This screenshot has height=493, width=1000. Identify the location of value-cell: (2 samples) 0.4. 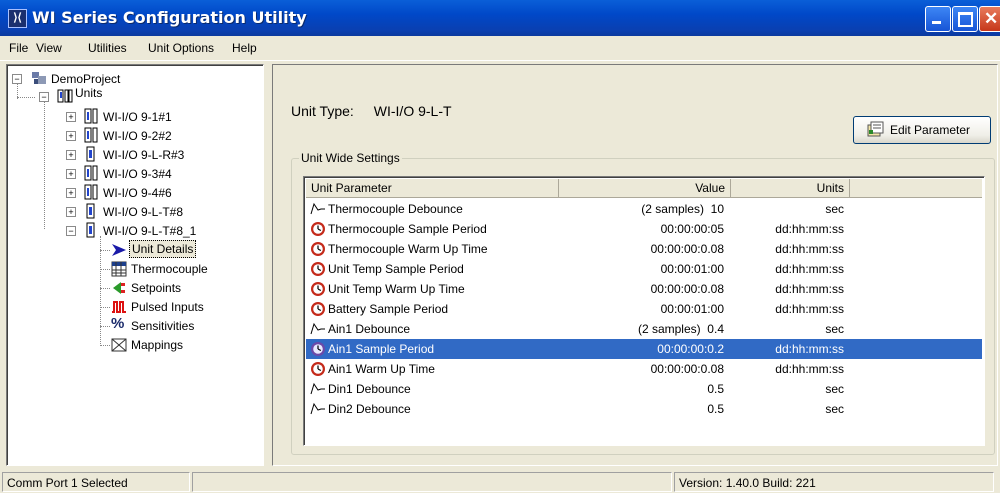
(680, 329).